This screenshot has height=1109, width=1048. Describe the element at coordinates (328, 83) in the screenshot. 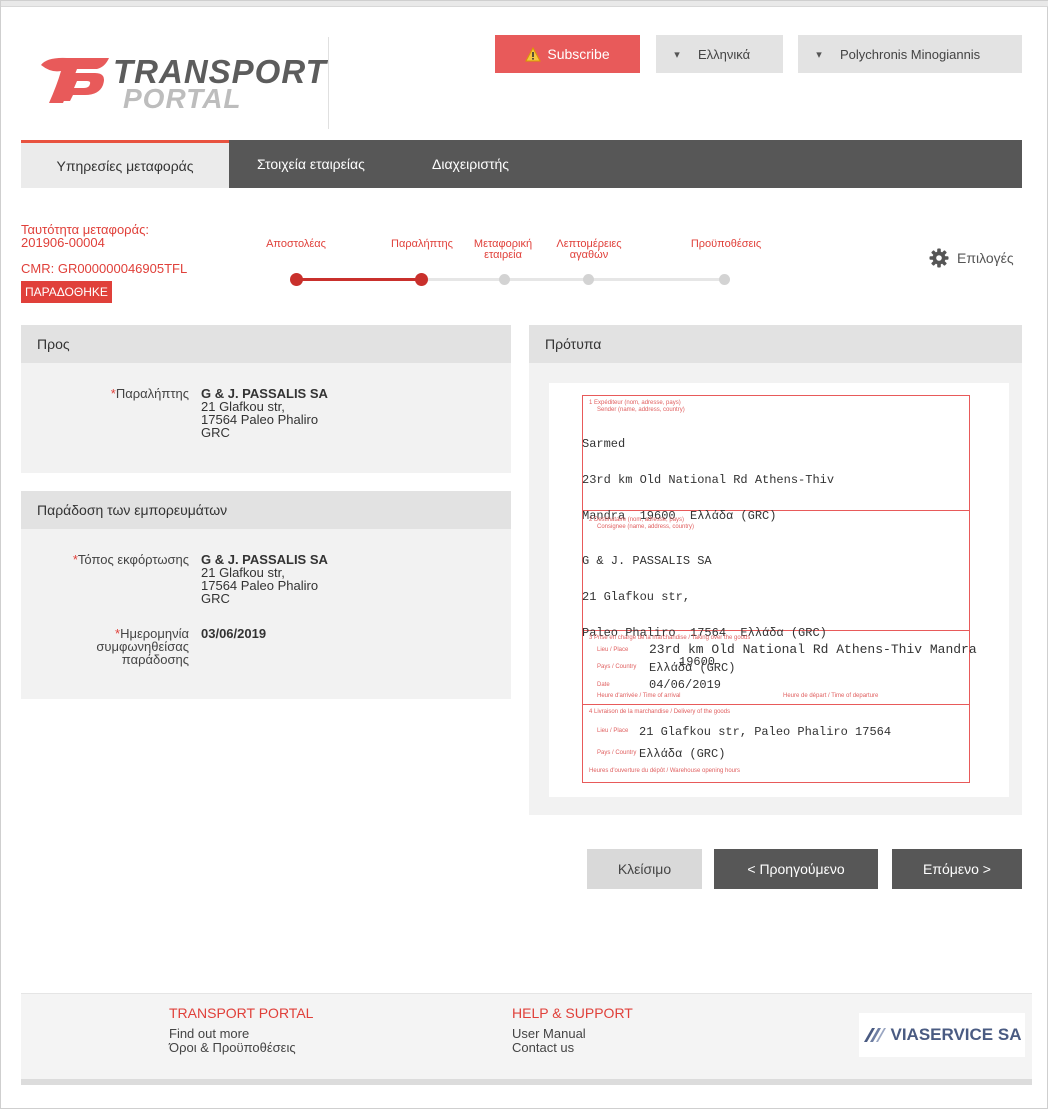

I see `header-divider` at that location.